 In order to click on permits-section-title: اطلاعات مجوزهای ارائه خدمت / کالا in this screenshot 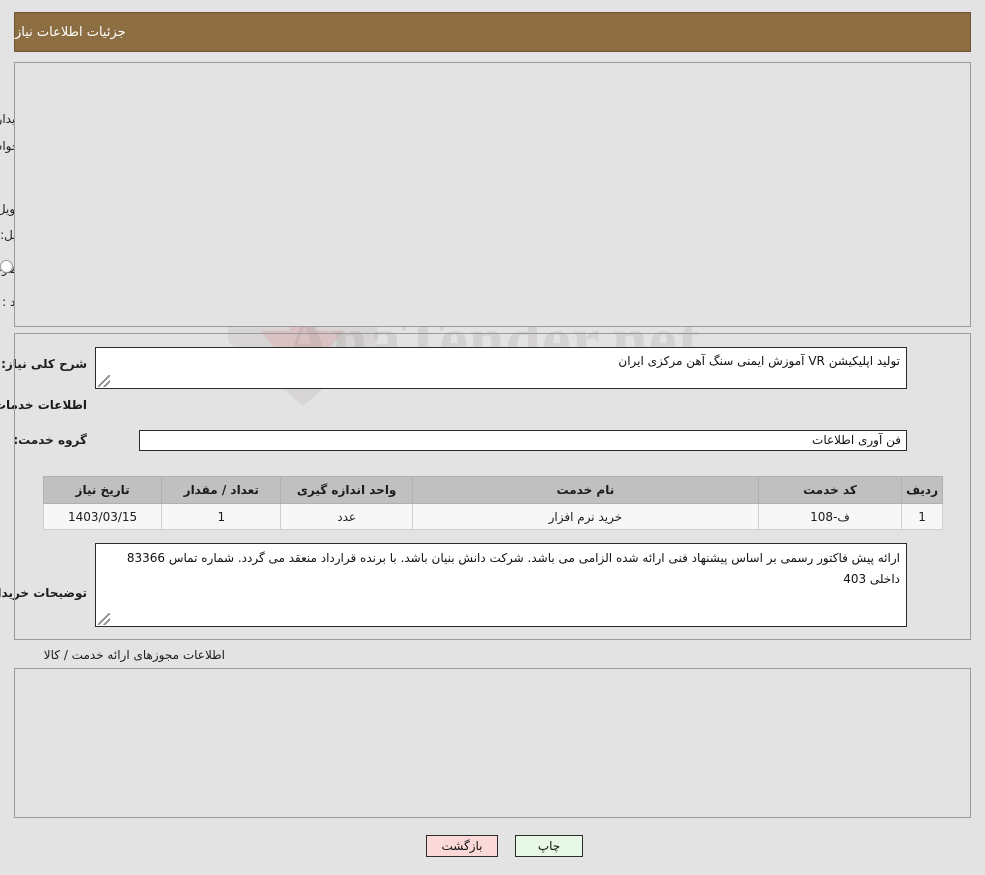, I will do `click(134, 655)`.